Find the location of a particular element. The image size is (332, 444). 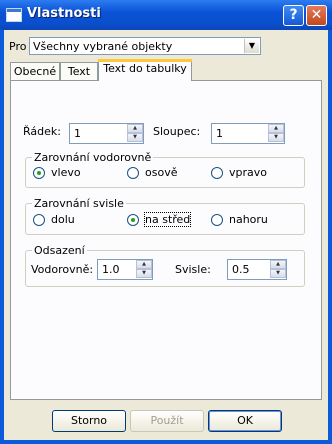

halign-legend: Zarovnání vodorovně is located at coordinates (93, 157).